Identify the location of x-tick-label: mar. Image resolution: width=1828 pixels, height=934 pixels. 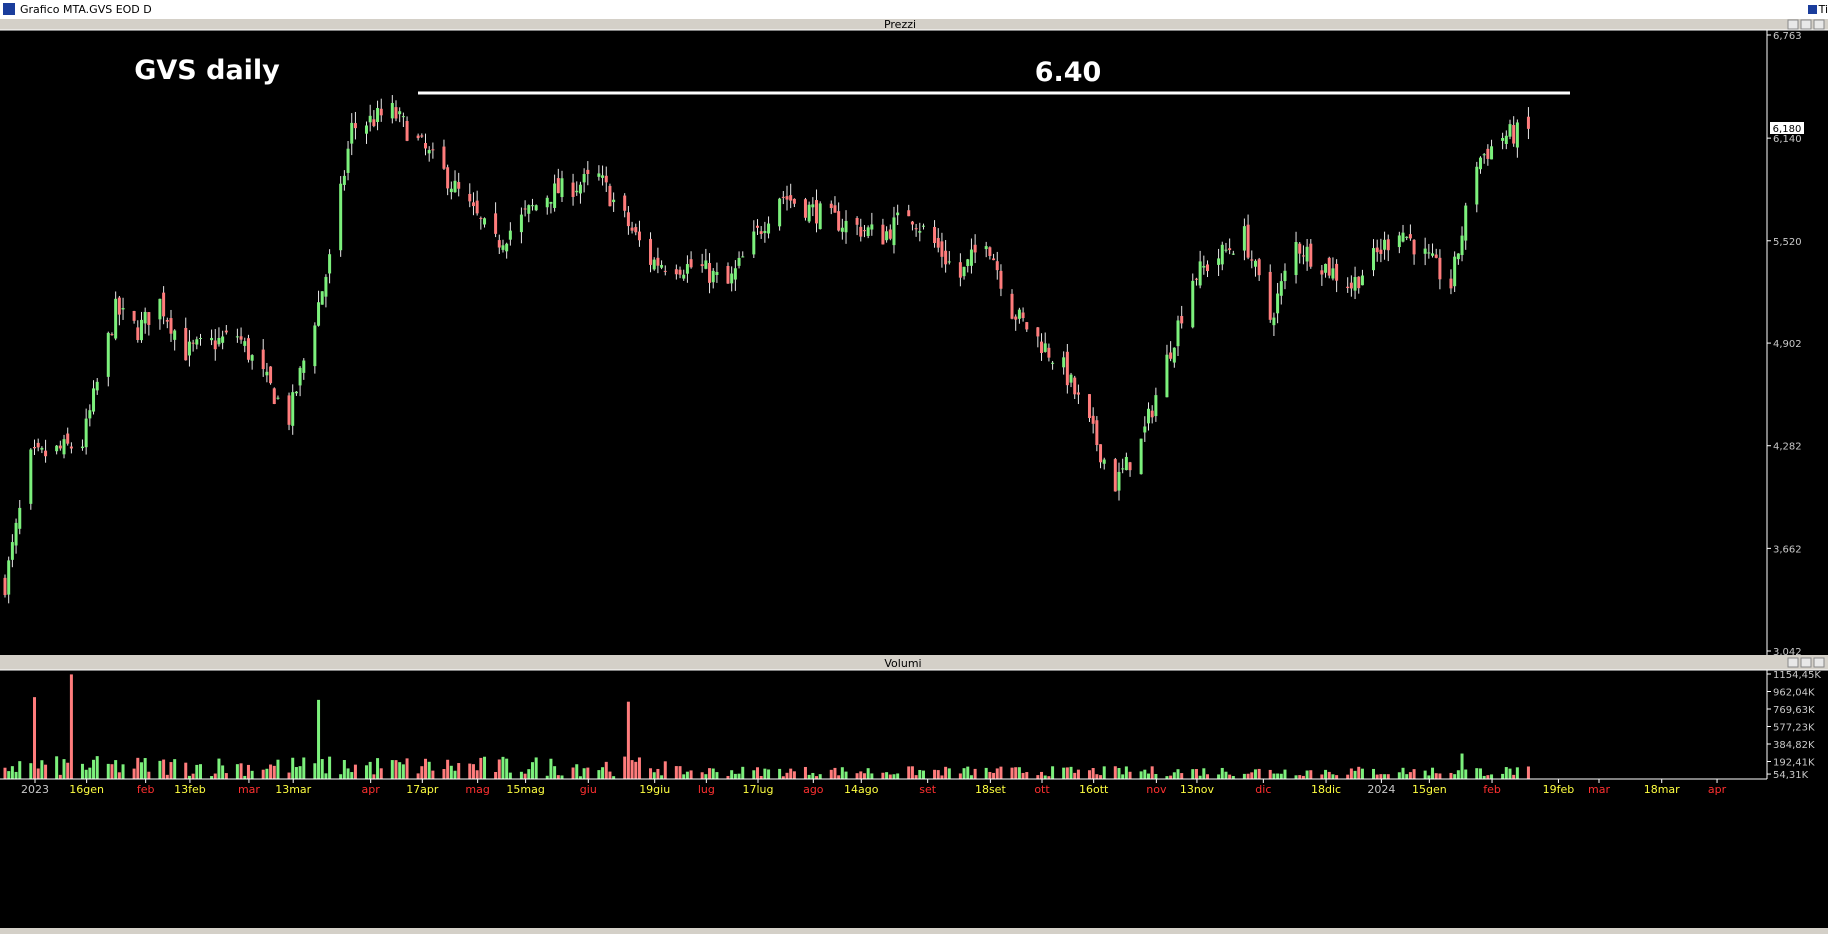
(1599, 789).